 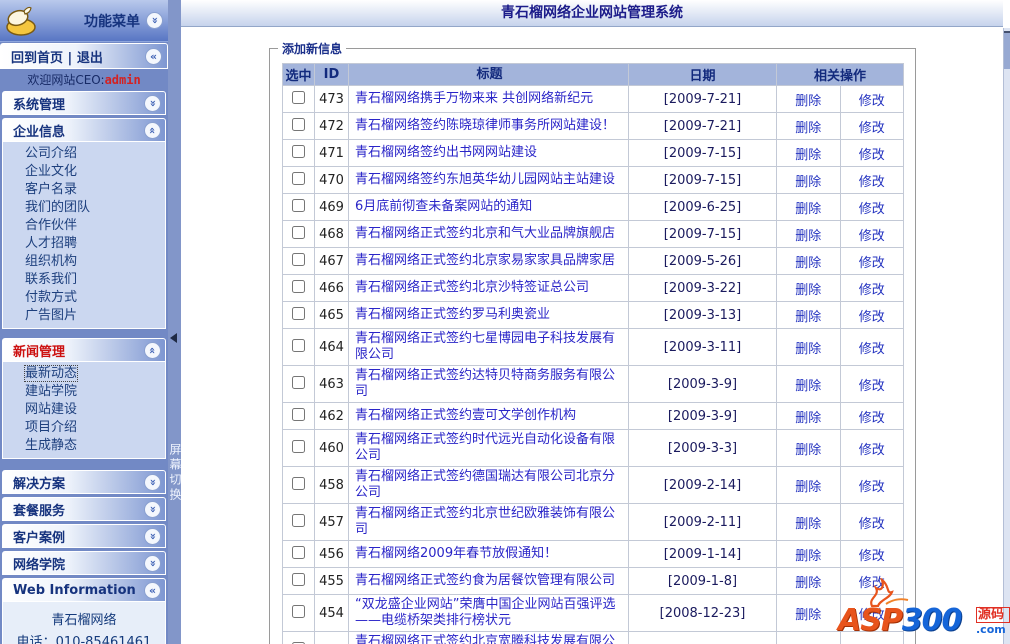 What do you see at coordinates (84, 208) in the screenshot?
I see `sidebar-item: 我们的团队` at bounding box center [84, 208].